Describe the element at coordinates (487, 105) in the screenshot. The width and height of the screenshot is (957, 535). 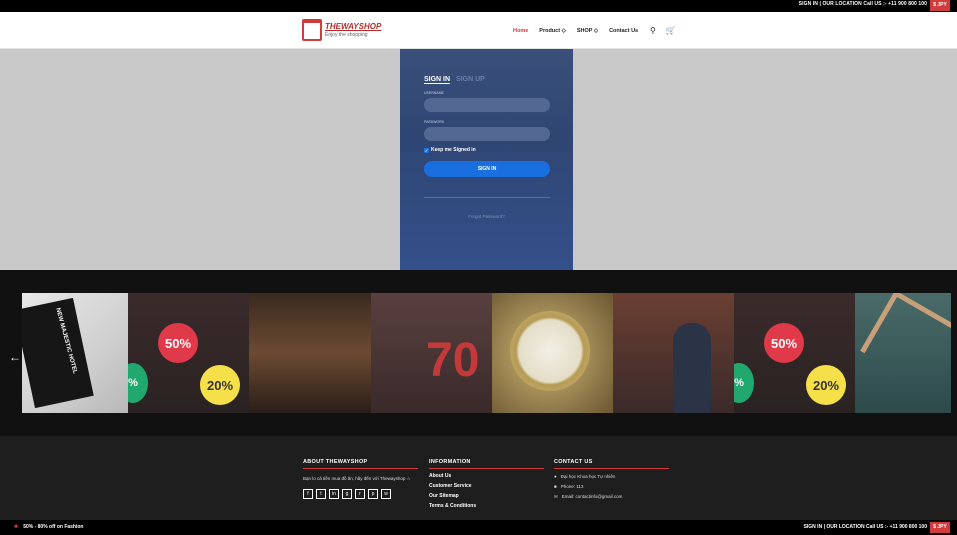
I see `username-input` at that location.